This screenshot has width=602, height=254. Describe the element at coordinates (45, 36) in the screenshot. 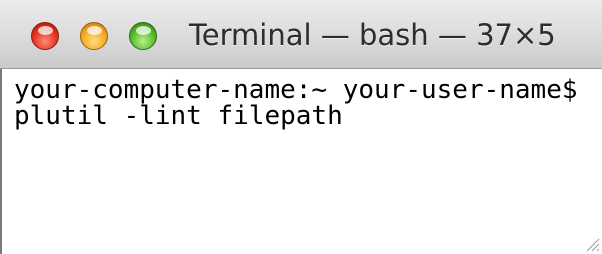

I see `close-button` at that location.